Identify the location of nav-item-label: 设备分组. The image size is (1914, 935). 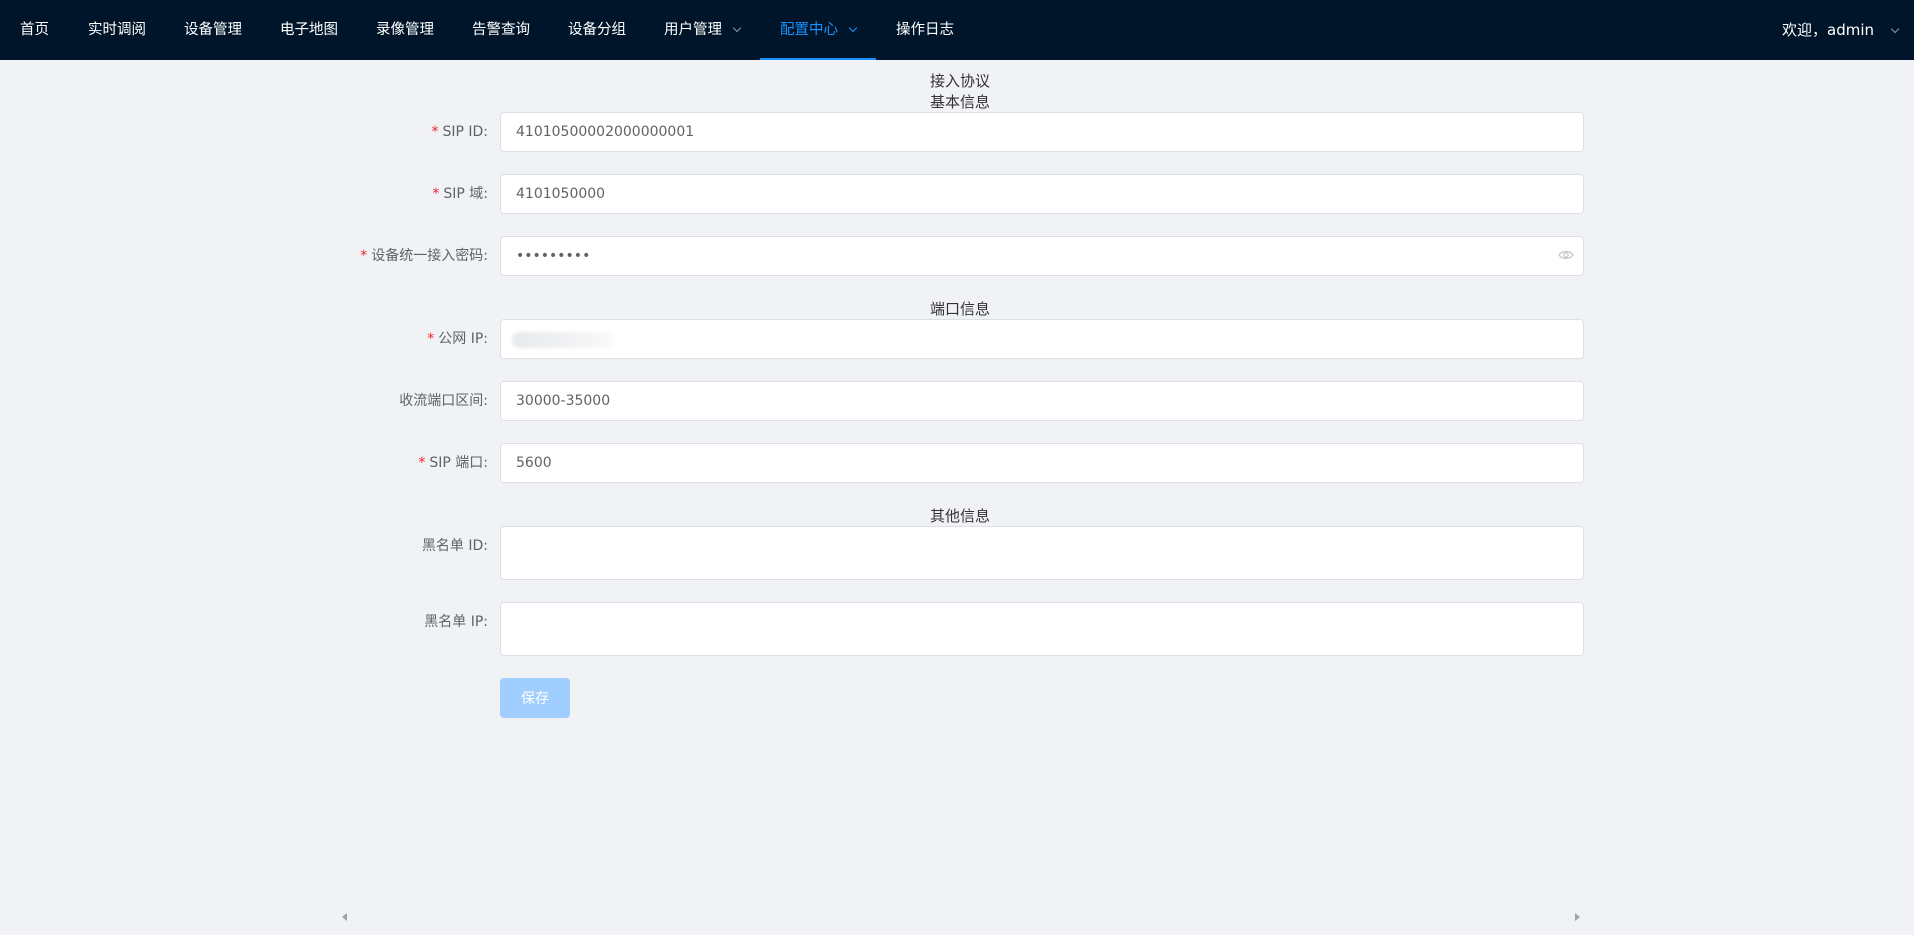
(597, 30).